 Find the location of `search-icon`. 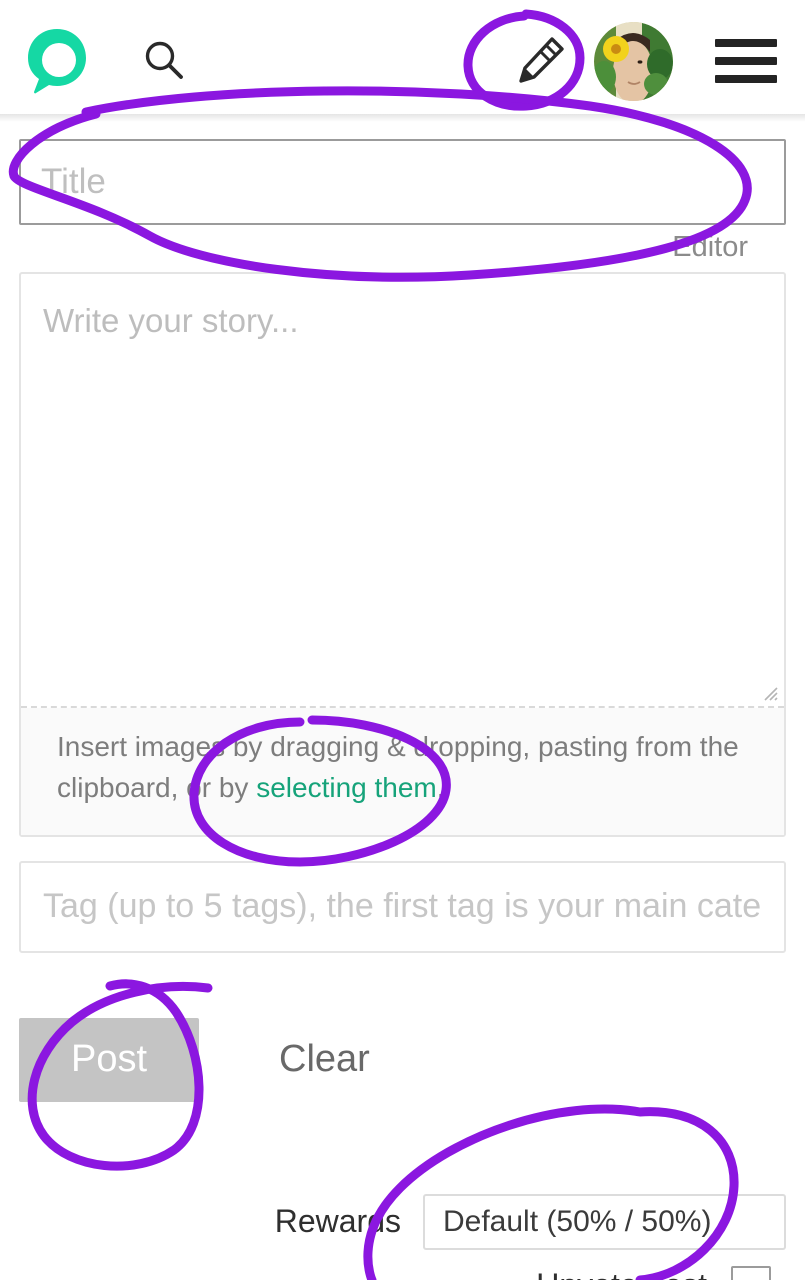

search-icon is located at coordinates (164, 61).